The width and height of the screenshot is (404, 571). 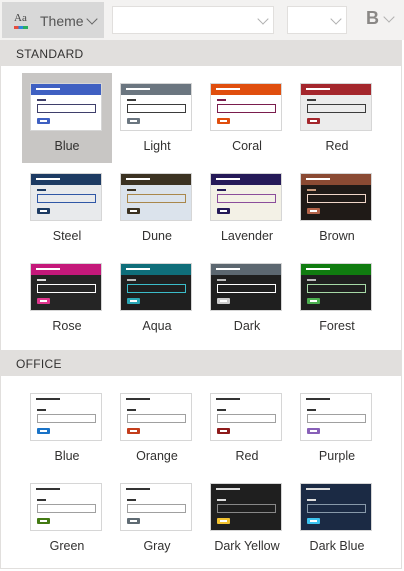 I want to click on theme-option: Orange, so click(x=157, y=428).